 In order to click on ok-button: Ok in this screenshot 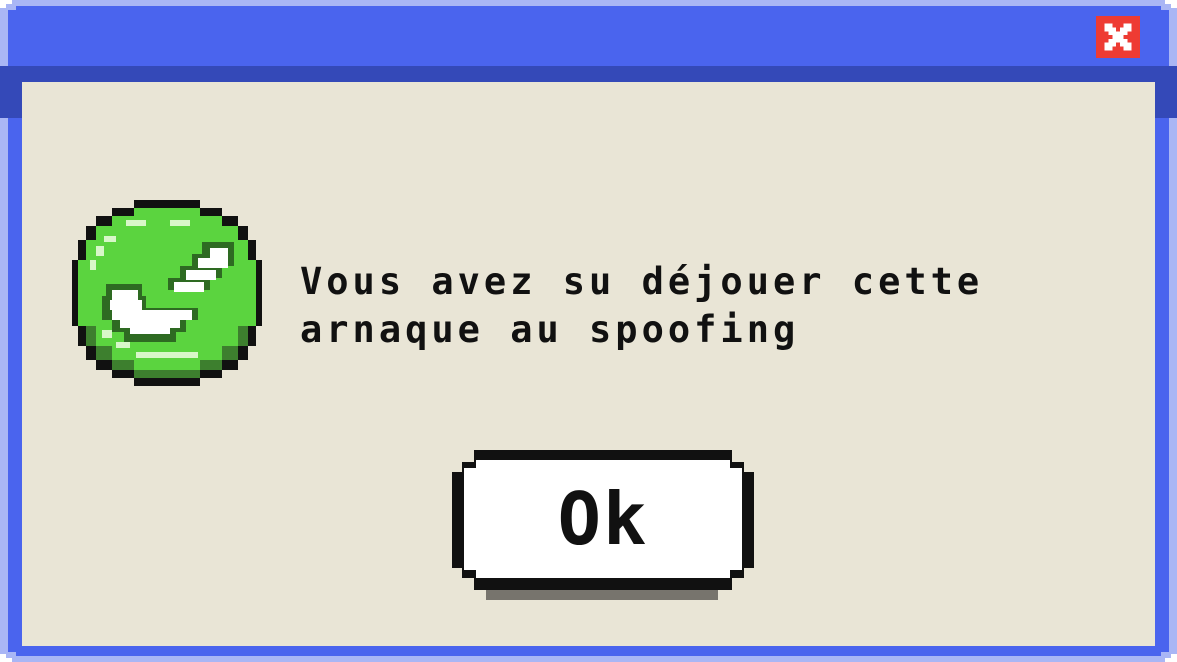, I will do `click(603, 520)`.